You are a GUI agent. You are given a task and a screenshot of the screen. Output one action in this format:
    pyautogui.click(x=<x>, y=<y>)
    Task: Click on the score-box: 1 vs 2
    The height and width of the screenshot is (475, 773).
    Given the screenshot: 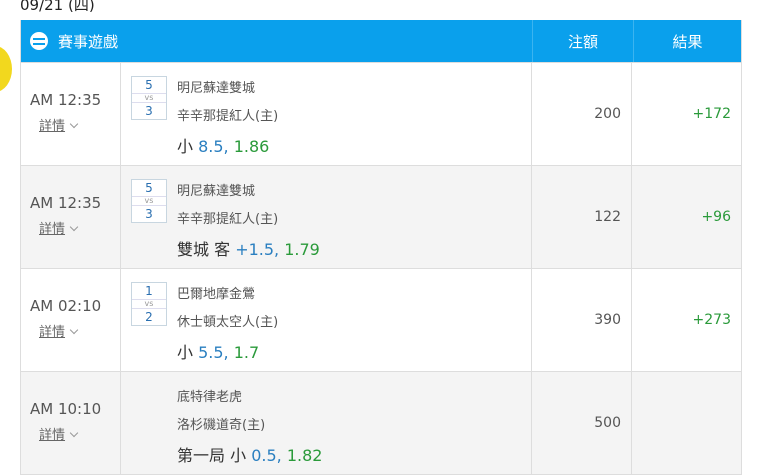 What is the action you would take?
    pyautogui.click(x=149, y=304)
    